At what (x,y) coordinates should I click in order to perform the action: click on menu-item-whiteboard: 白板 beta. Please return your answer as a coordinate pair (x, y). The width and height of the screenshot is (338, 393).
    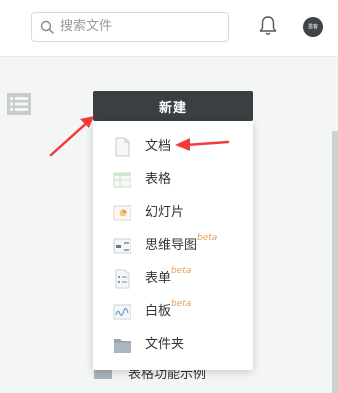
    Looking at the image, I should click on (173, 312).